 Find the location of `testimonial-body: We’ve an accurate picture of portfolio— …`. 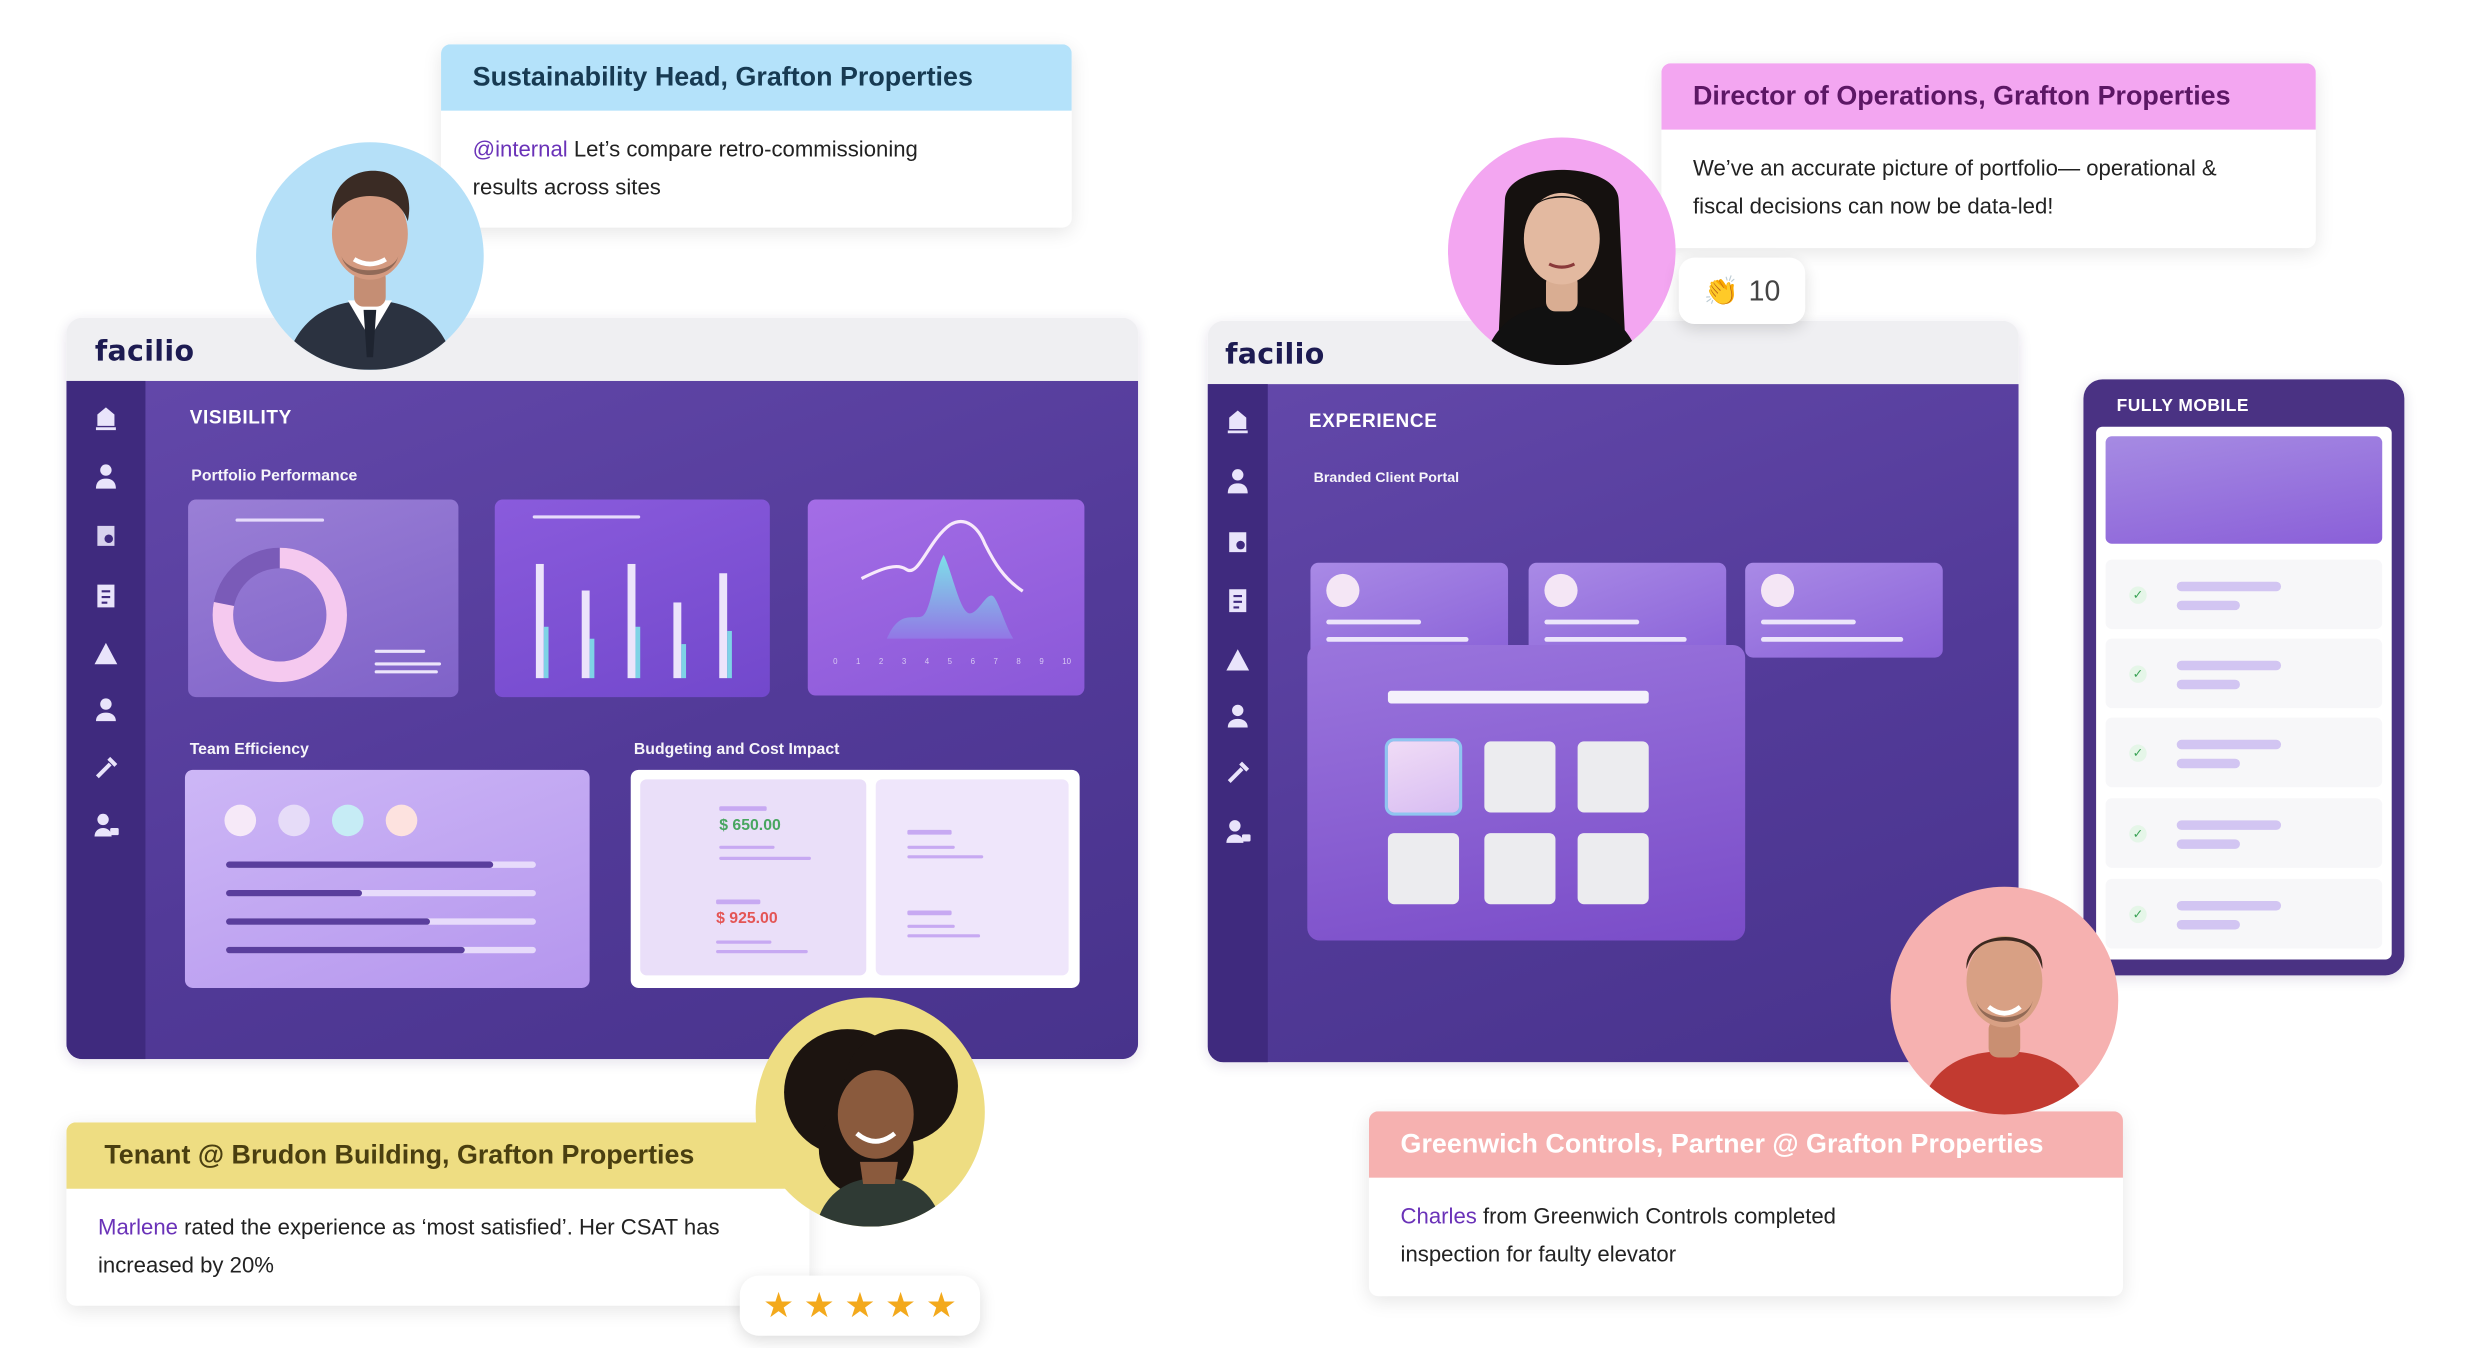

testimonial-body: We’ve an accurate picture of portfolio— … is located at coordinates (1988, 177).